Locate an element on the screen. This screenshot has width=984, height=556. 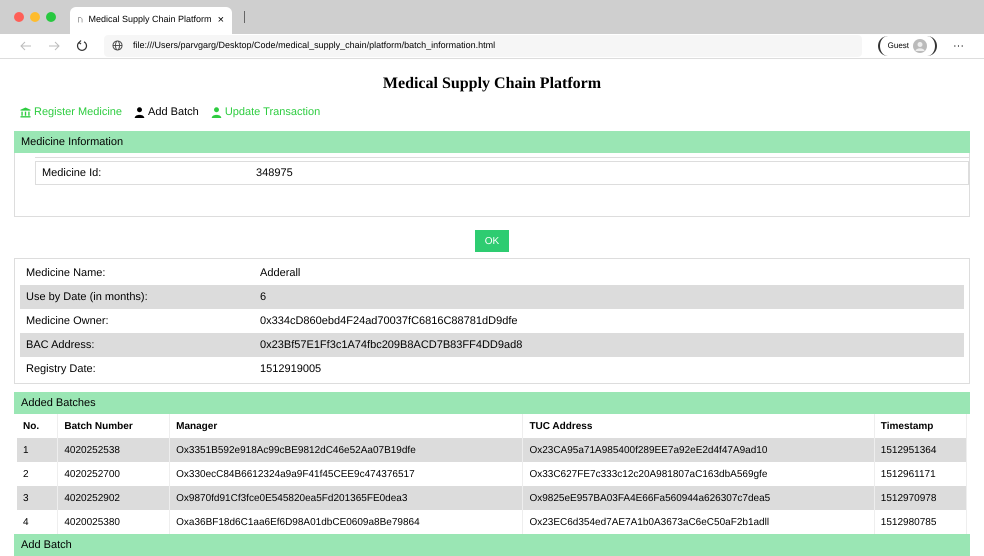
profile-button: Guest is located at coordinates (907, 46).